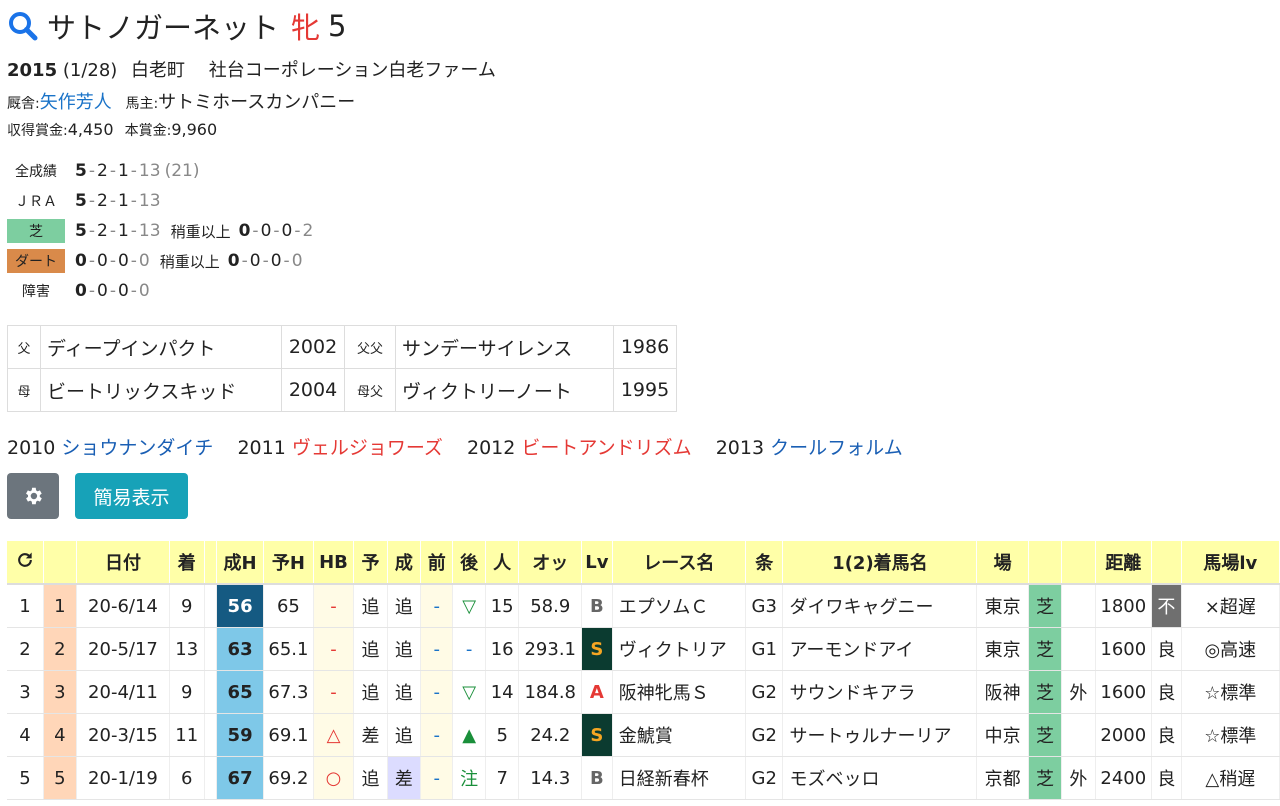  Describe the element at coordinates (679, 778) in the screenshot. I see `race-name: 日経新春杯` at that location.